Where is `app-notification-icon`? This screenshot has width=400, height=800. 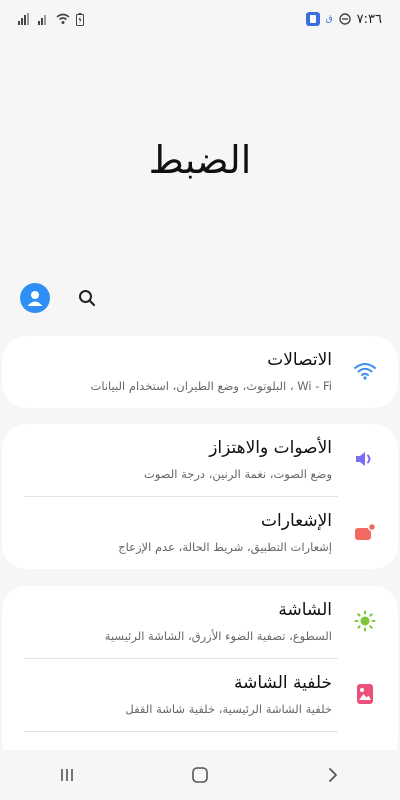
app-notification-icon is located at coordinates (312, 19).